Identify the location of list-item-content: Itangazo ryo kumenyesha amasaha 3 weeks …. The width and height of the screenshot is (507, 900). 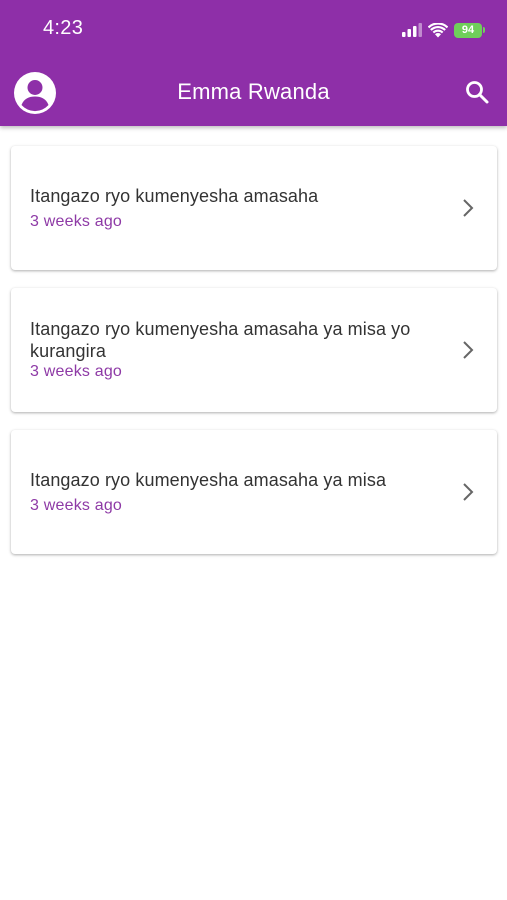
(233, 208).